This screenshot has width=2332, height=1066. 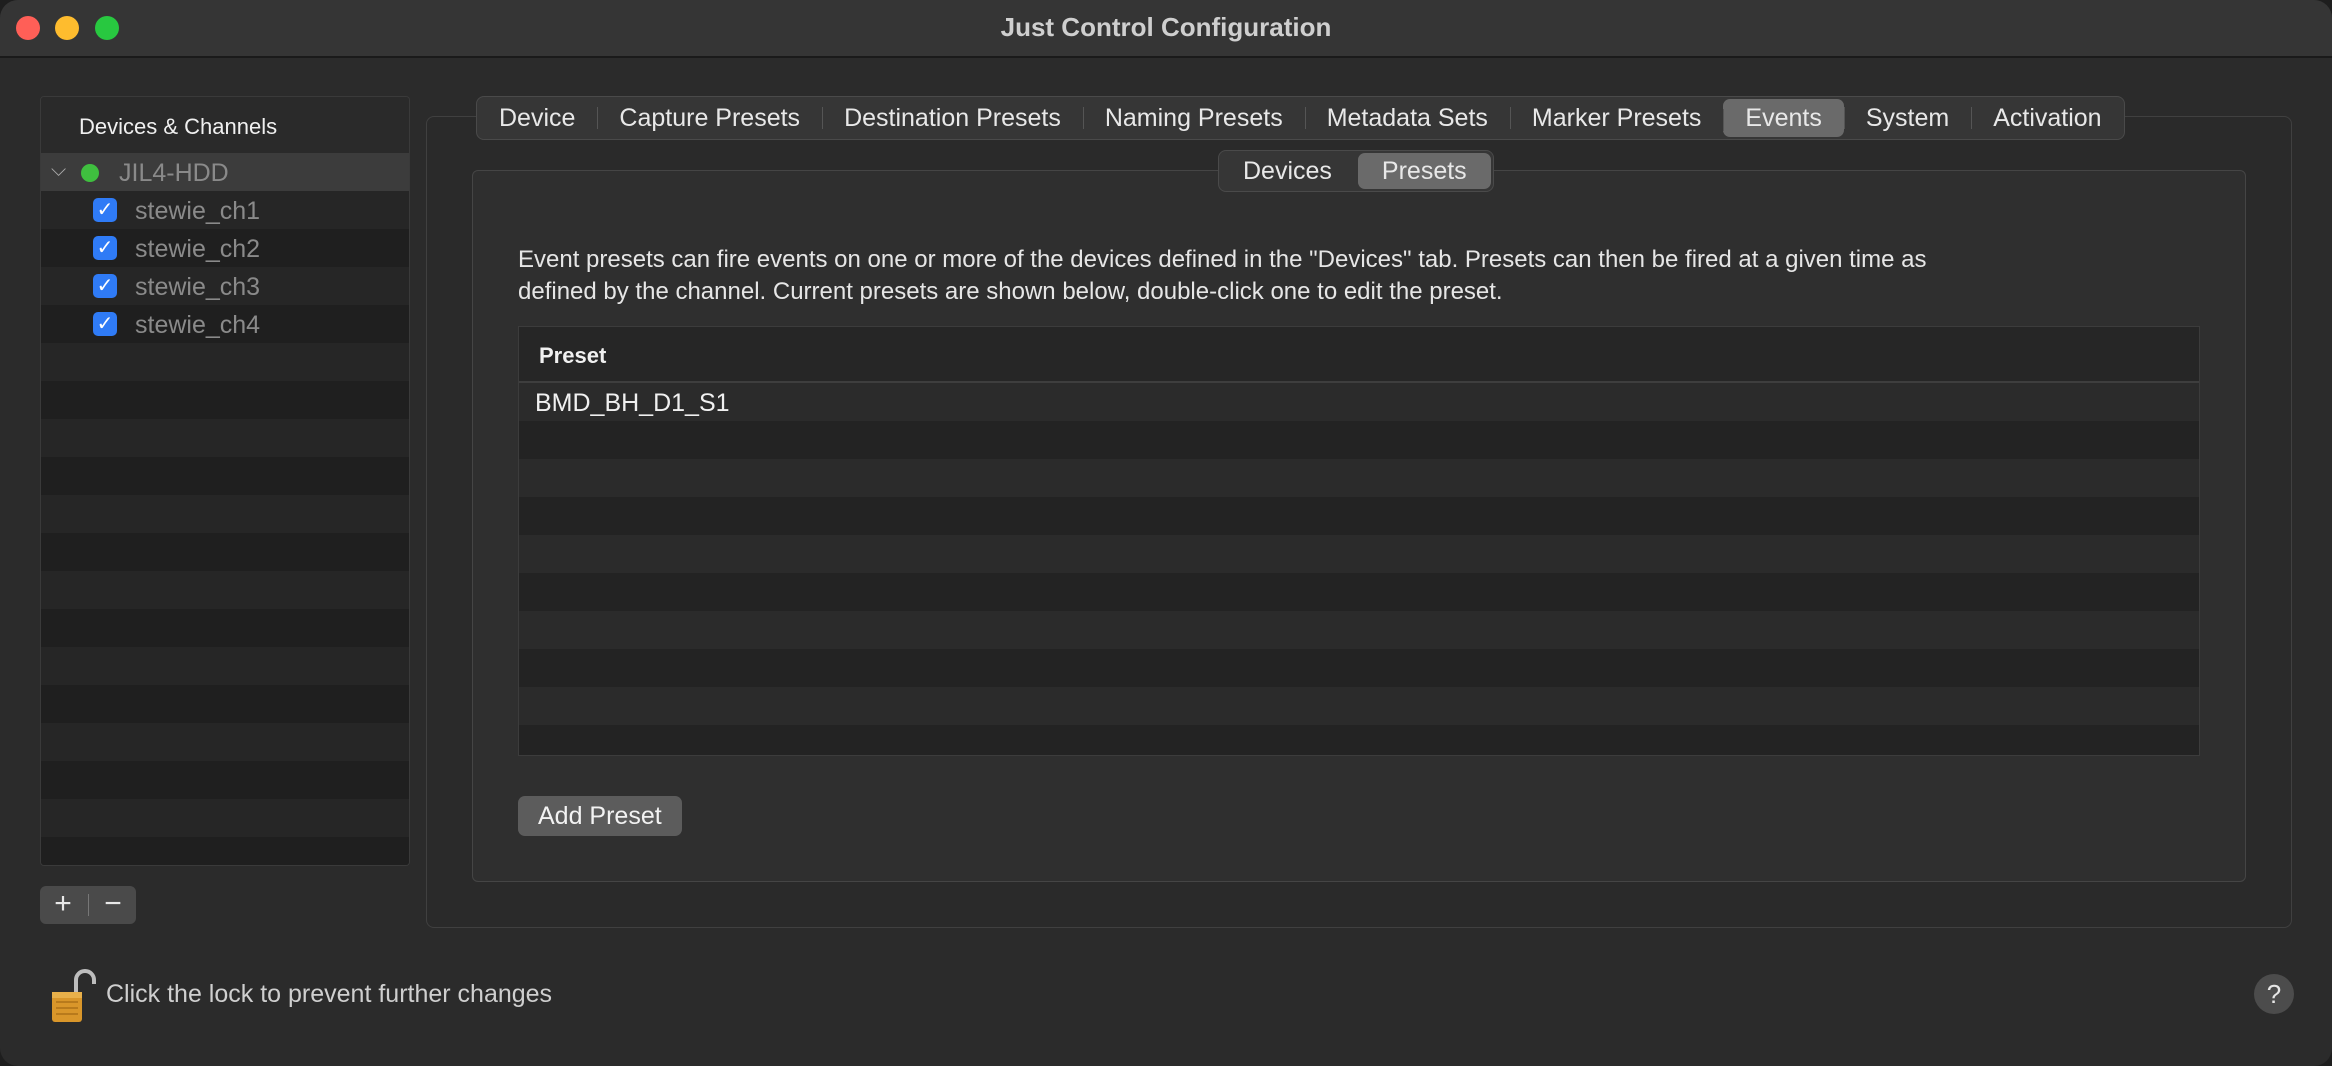 I want to click on tab-naming-presets: Naming Presets, so click(x=1193, y=118).